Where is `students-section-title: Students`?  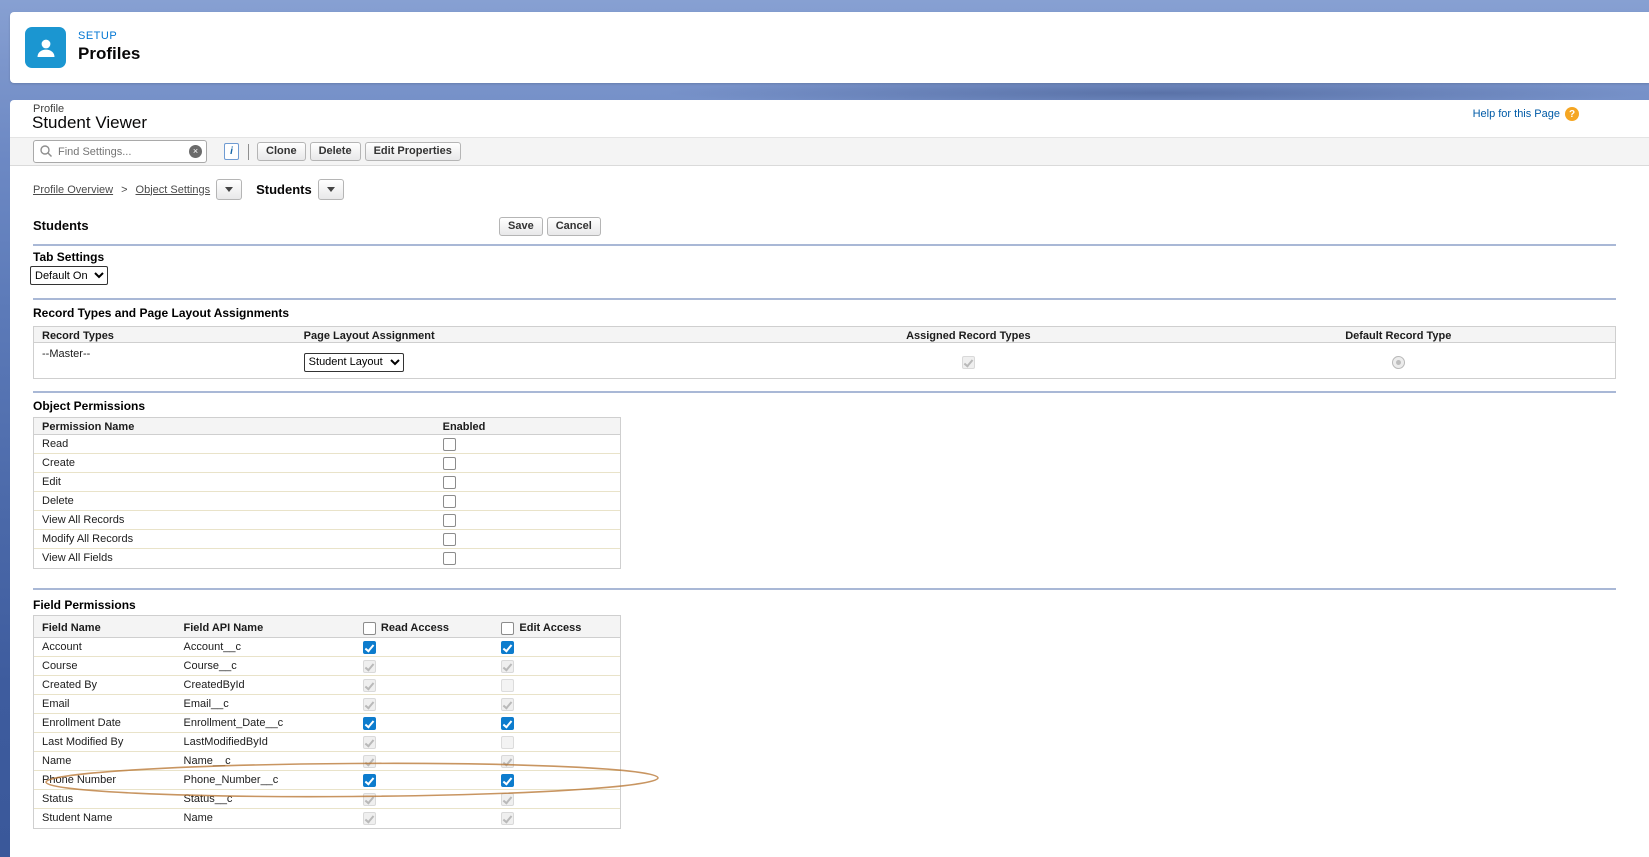 students-section-title: Students is located at coordinates (61, 225).